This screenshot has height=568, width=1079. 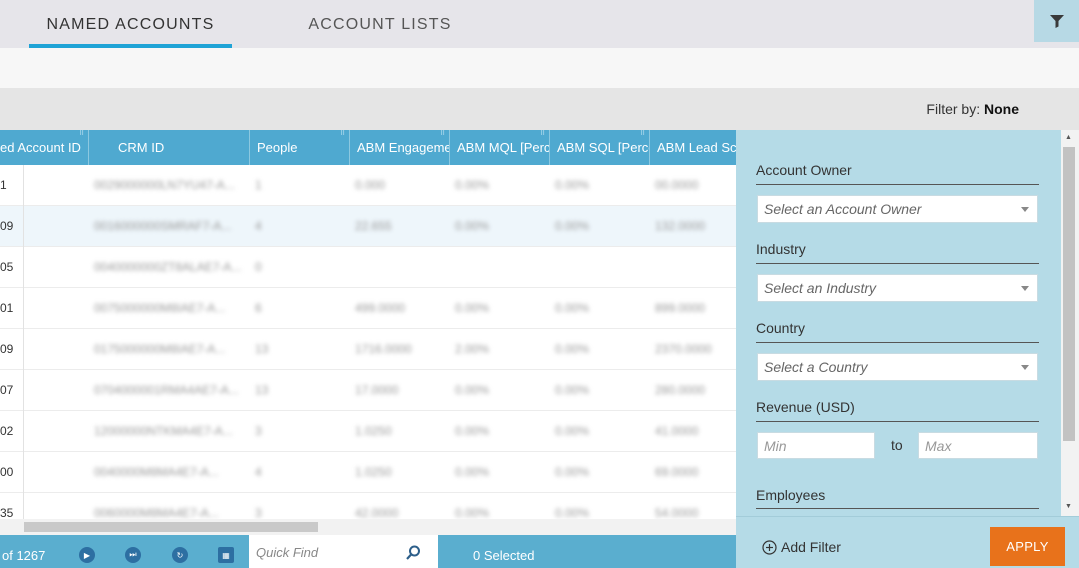 I want to click on tab-account-lists: ACCOUNT LISTS, so click(x=380, y=32).